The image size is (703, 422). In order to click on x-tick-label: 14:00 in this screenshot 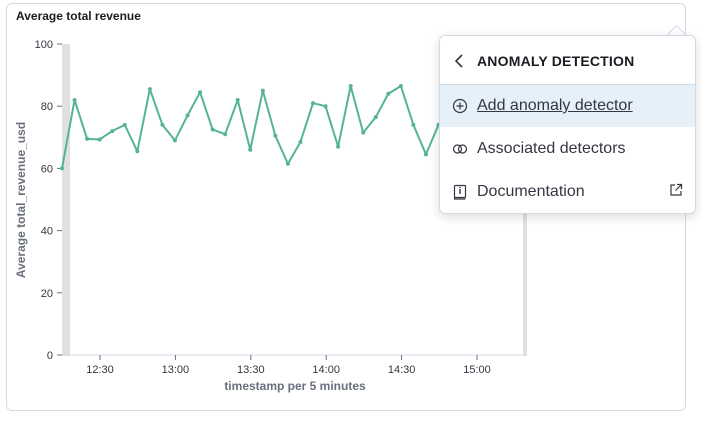, I will do `click(326, 370)`.